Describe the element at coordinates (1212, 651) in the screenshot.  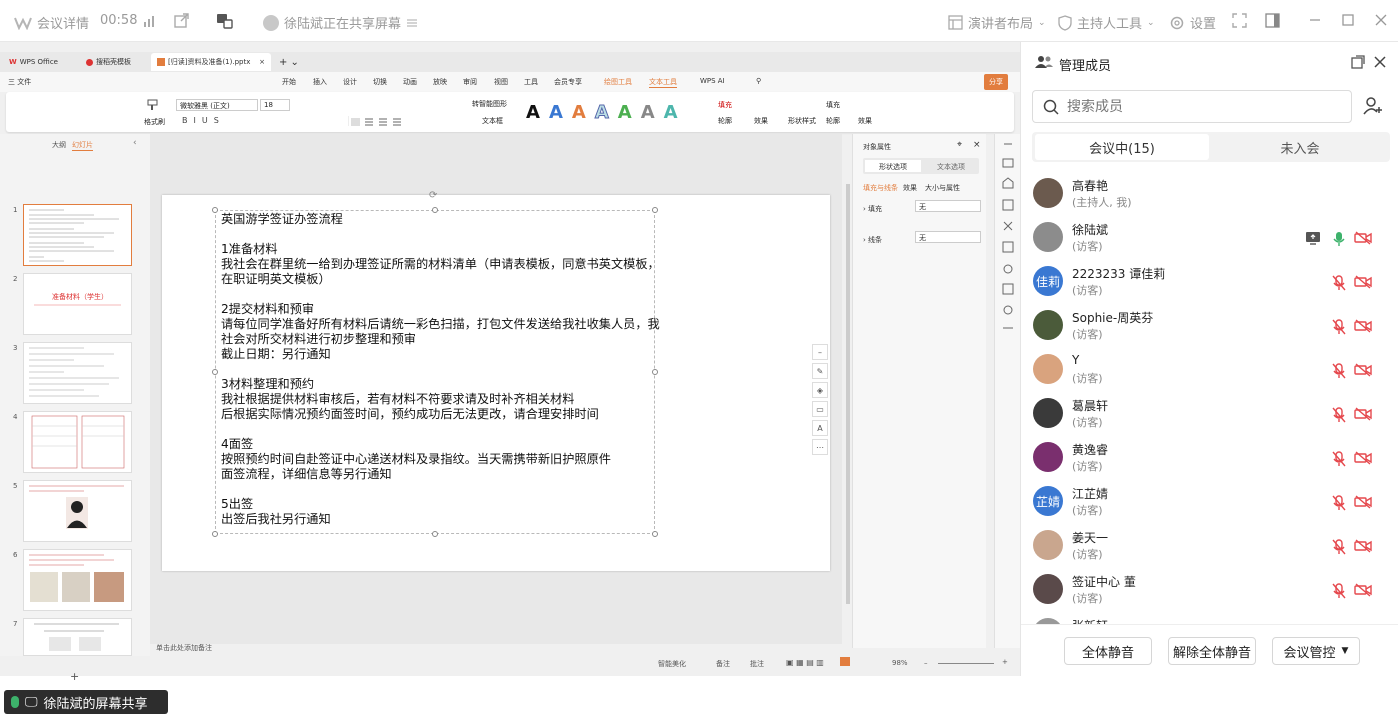
I see `unmute-all-button: 解除全体静音` at that location.